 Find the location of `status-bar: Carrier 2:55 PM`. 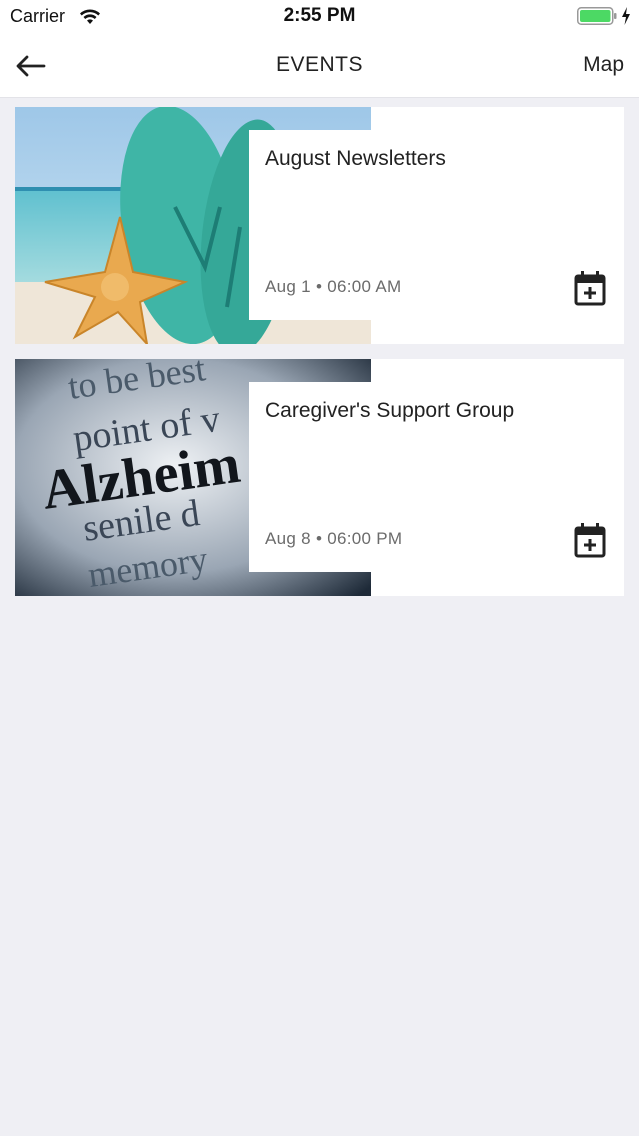

status-bar: Carrier 2:55 PM is located at coordinates (319, 17).